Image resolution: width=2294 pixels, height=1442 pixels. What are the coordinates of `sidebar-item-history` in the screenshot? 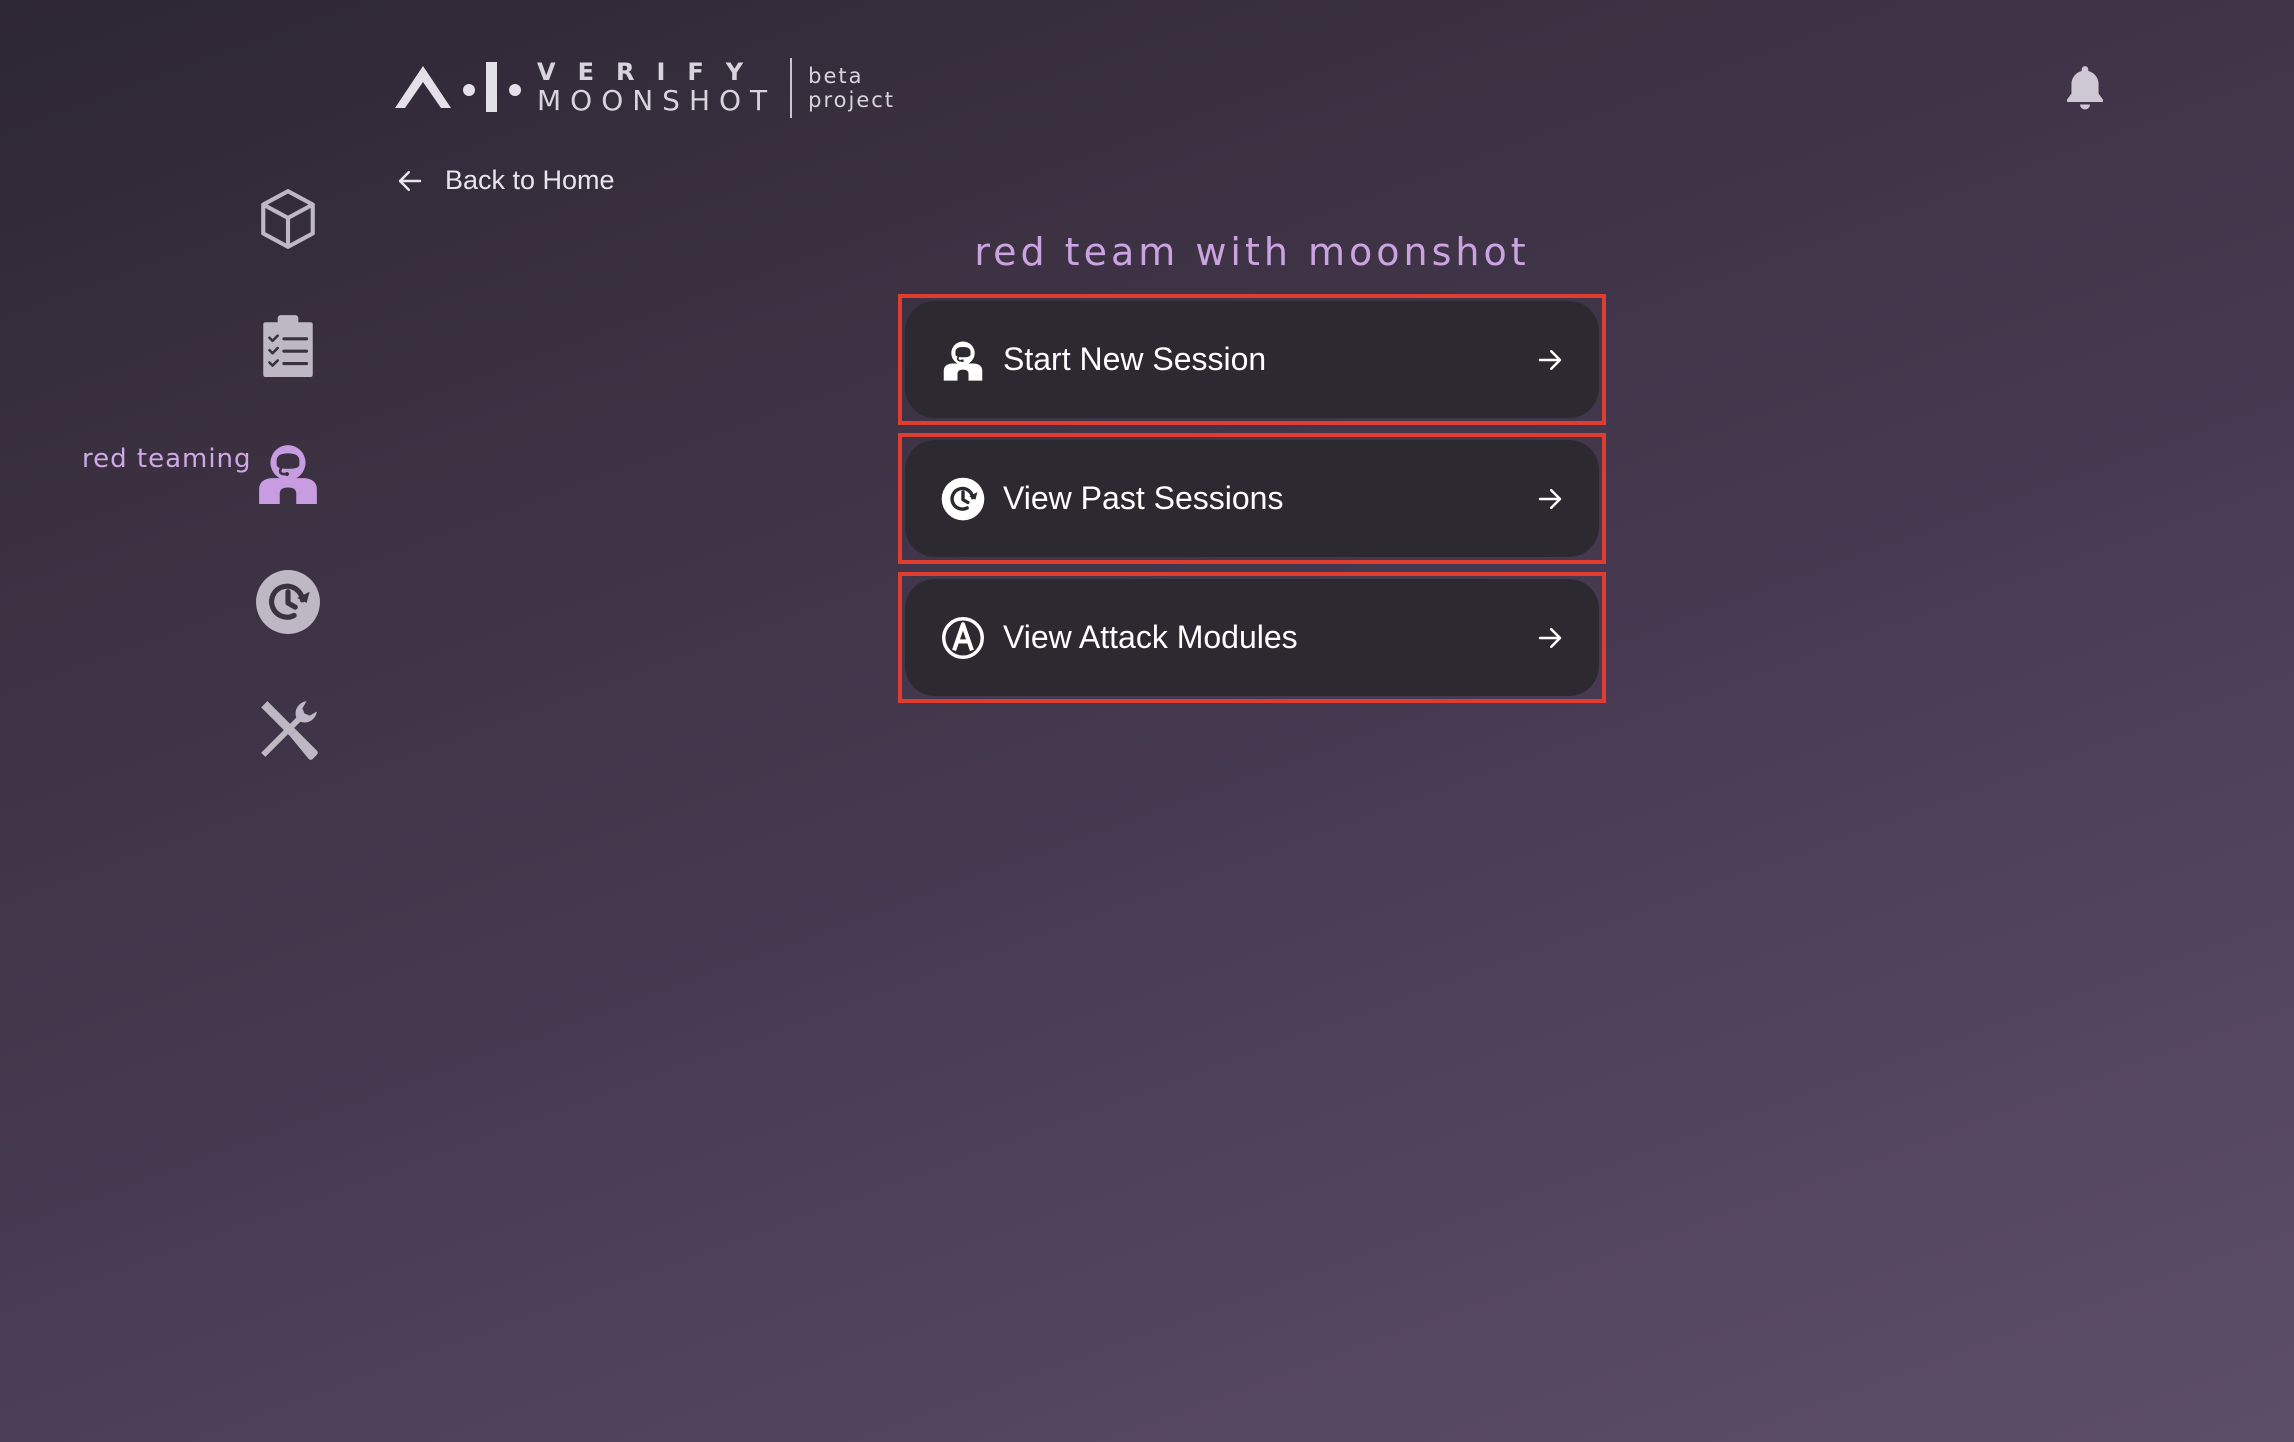 It's located at (288, 602).